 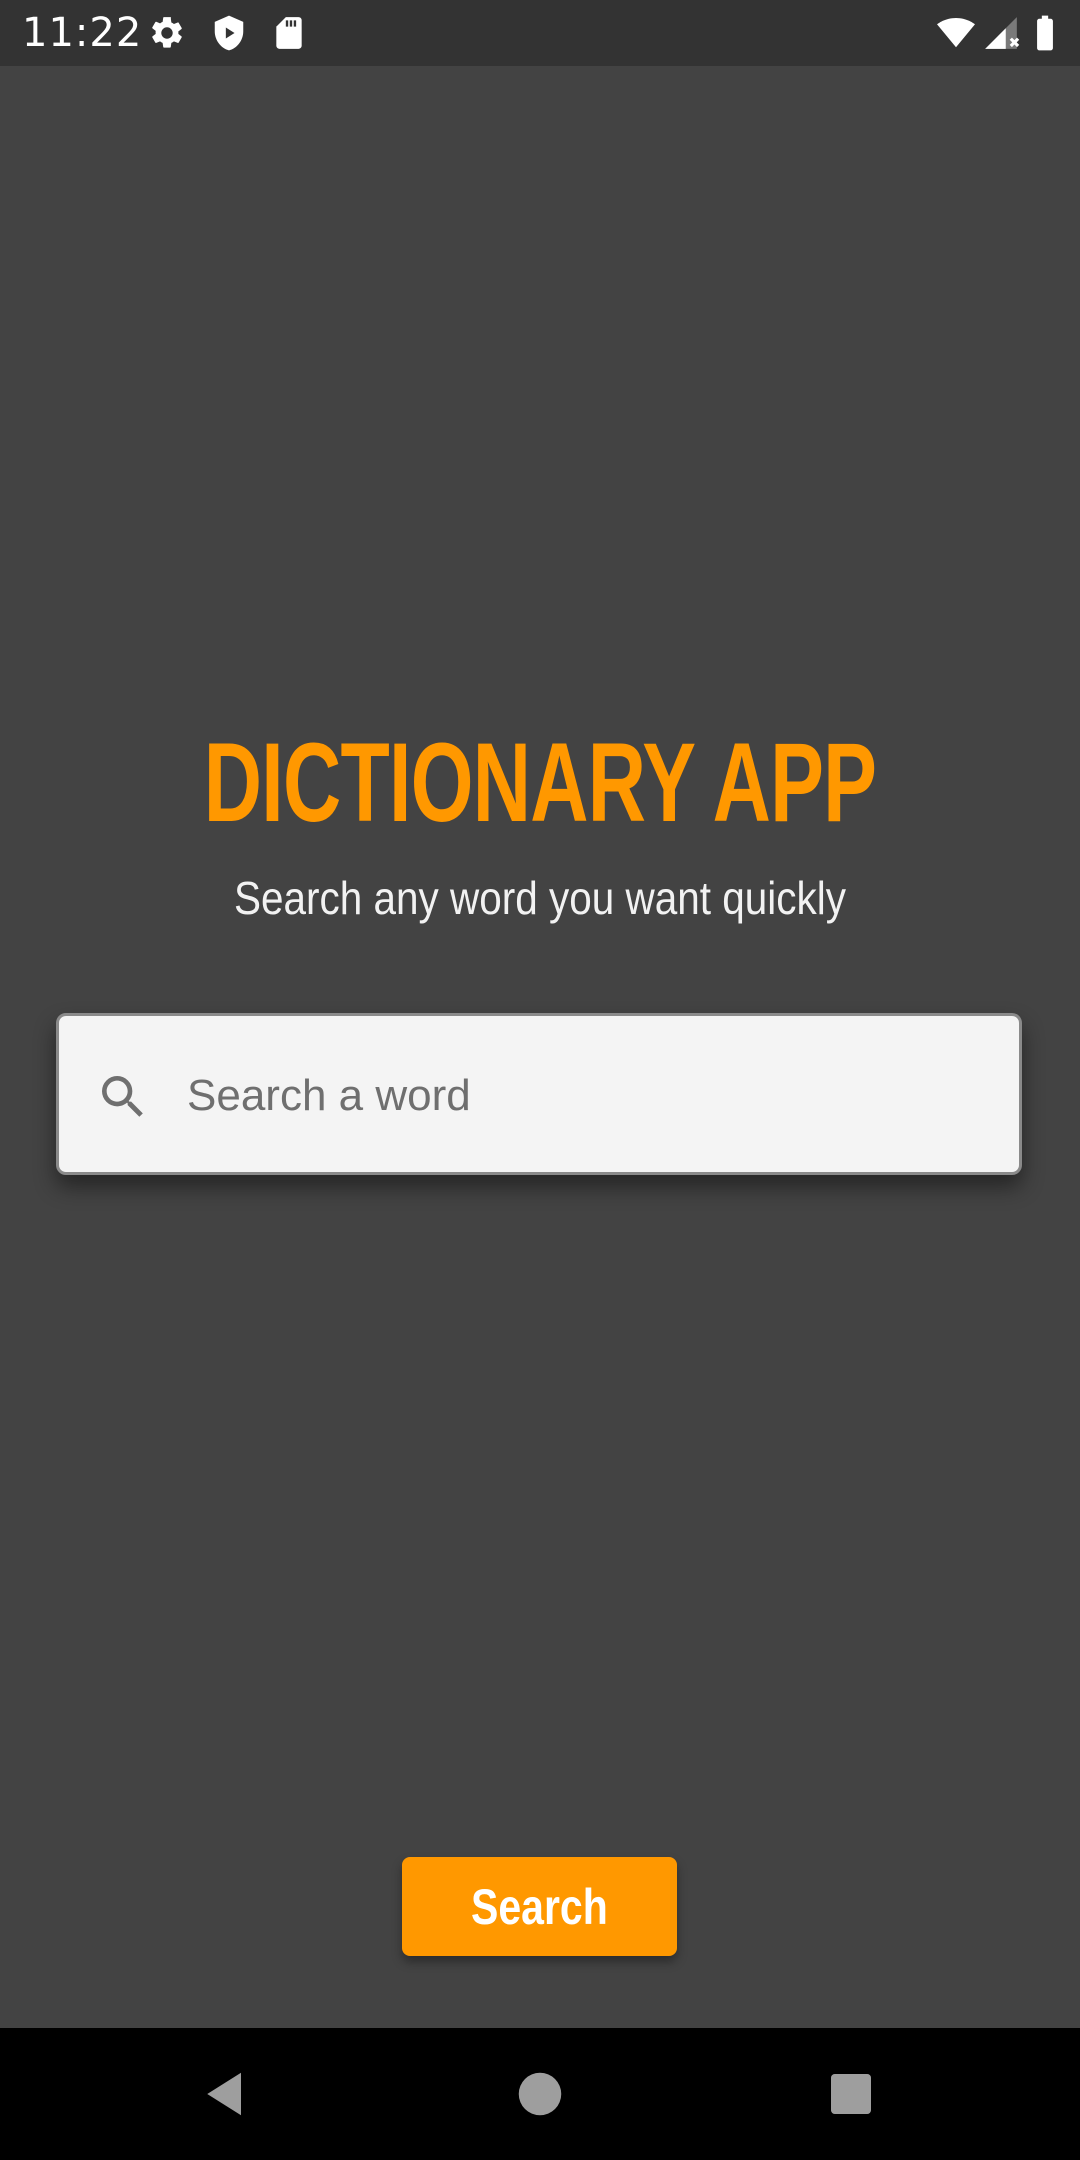 I want to click on search-icon, so click(x=123, y=1097).